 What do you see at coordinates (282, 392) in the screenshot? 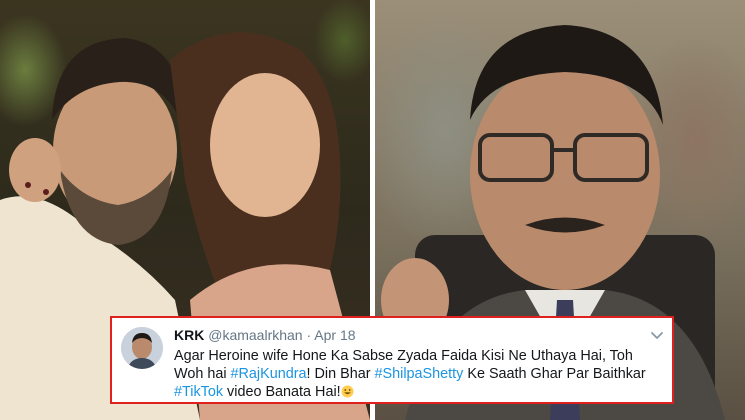
I see `tweet-text-part4: video Banata Hai!` at bounding box center [282, 392].